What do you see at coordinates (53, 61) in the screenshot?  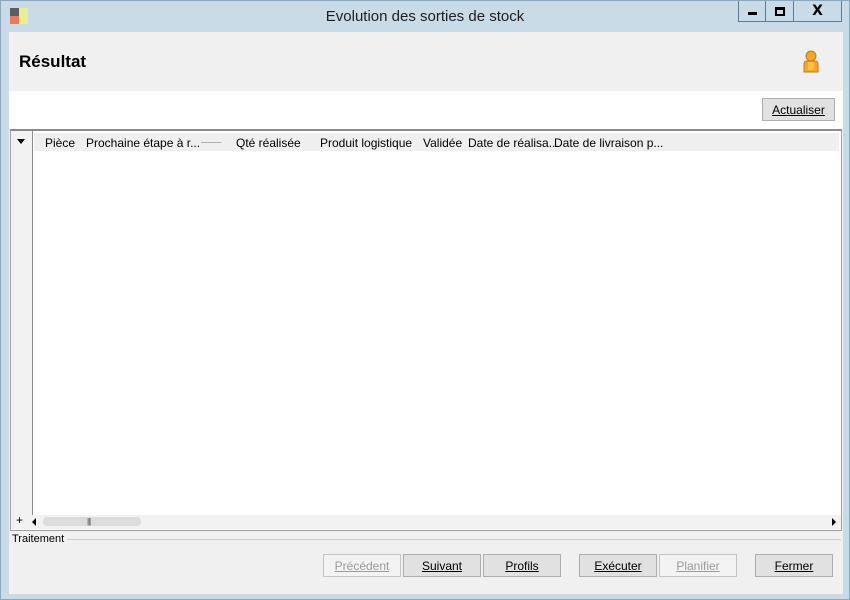 I see `page-title: Résultat` at bounding box center [53, 61].